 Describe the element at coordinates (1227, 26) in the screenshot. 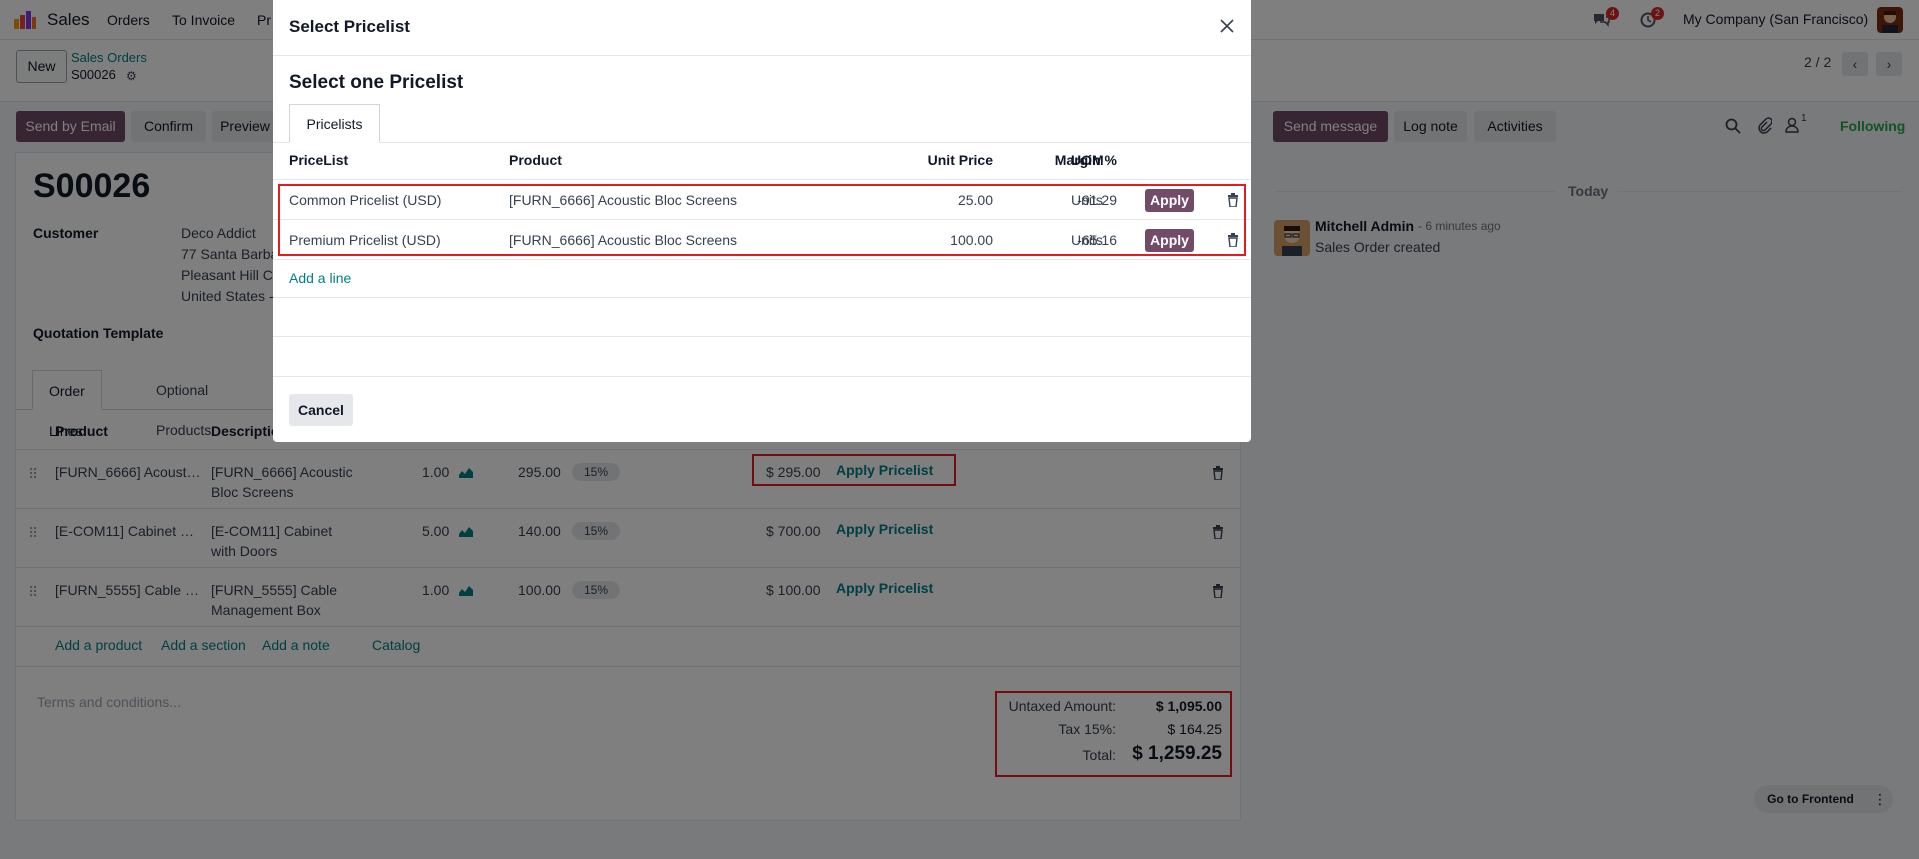

I see `close-icon` at that location.